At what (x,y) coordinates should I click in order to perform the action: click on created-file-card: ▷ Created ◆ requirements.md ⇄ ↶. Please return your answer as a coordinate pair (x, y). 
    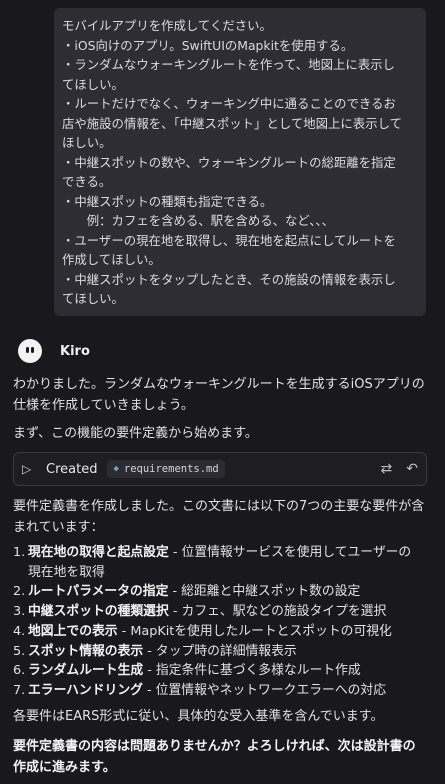
    Looking at the image, I should click on (220, 469).